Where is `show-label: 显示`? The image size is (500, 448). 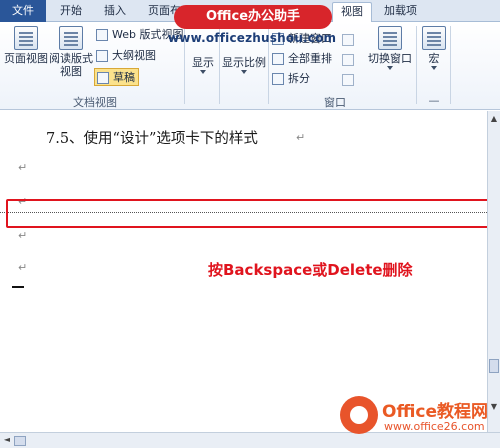
show-label: 显示 is located at coordinates (203, 62).